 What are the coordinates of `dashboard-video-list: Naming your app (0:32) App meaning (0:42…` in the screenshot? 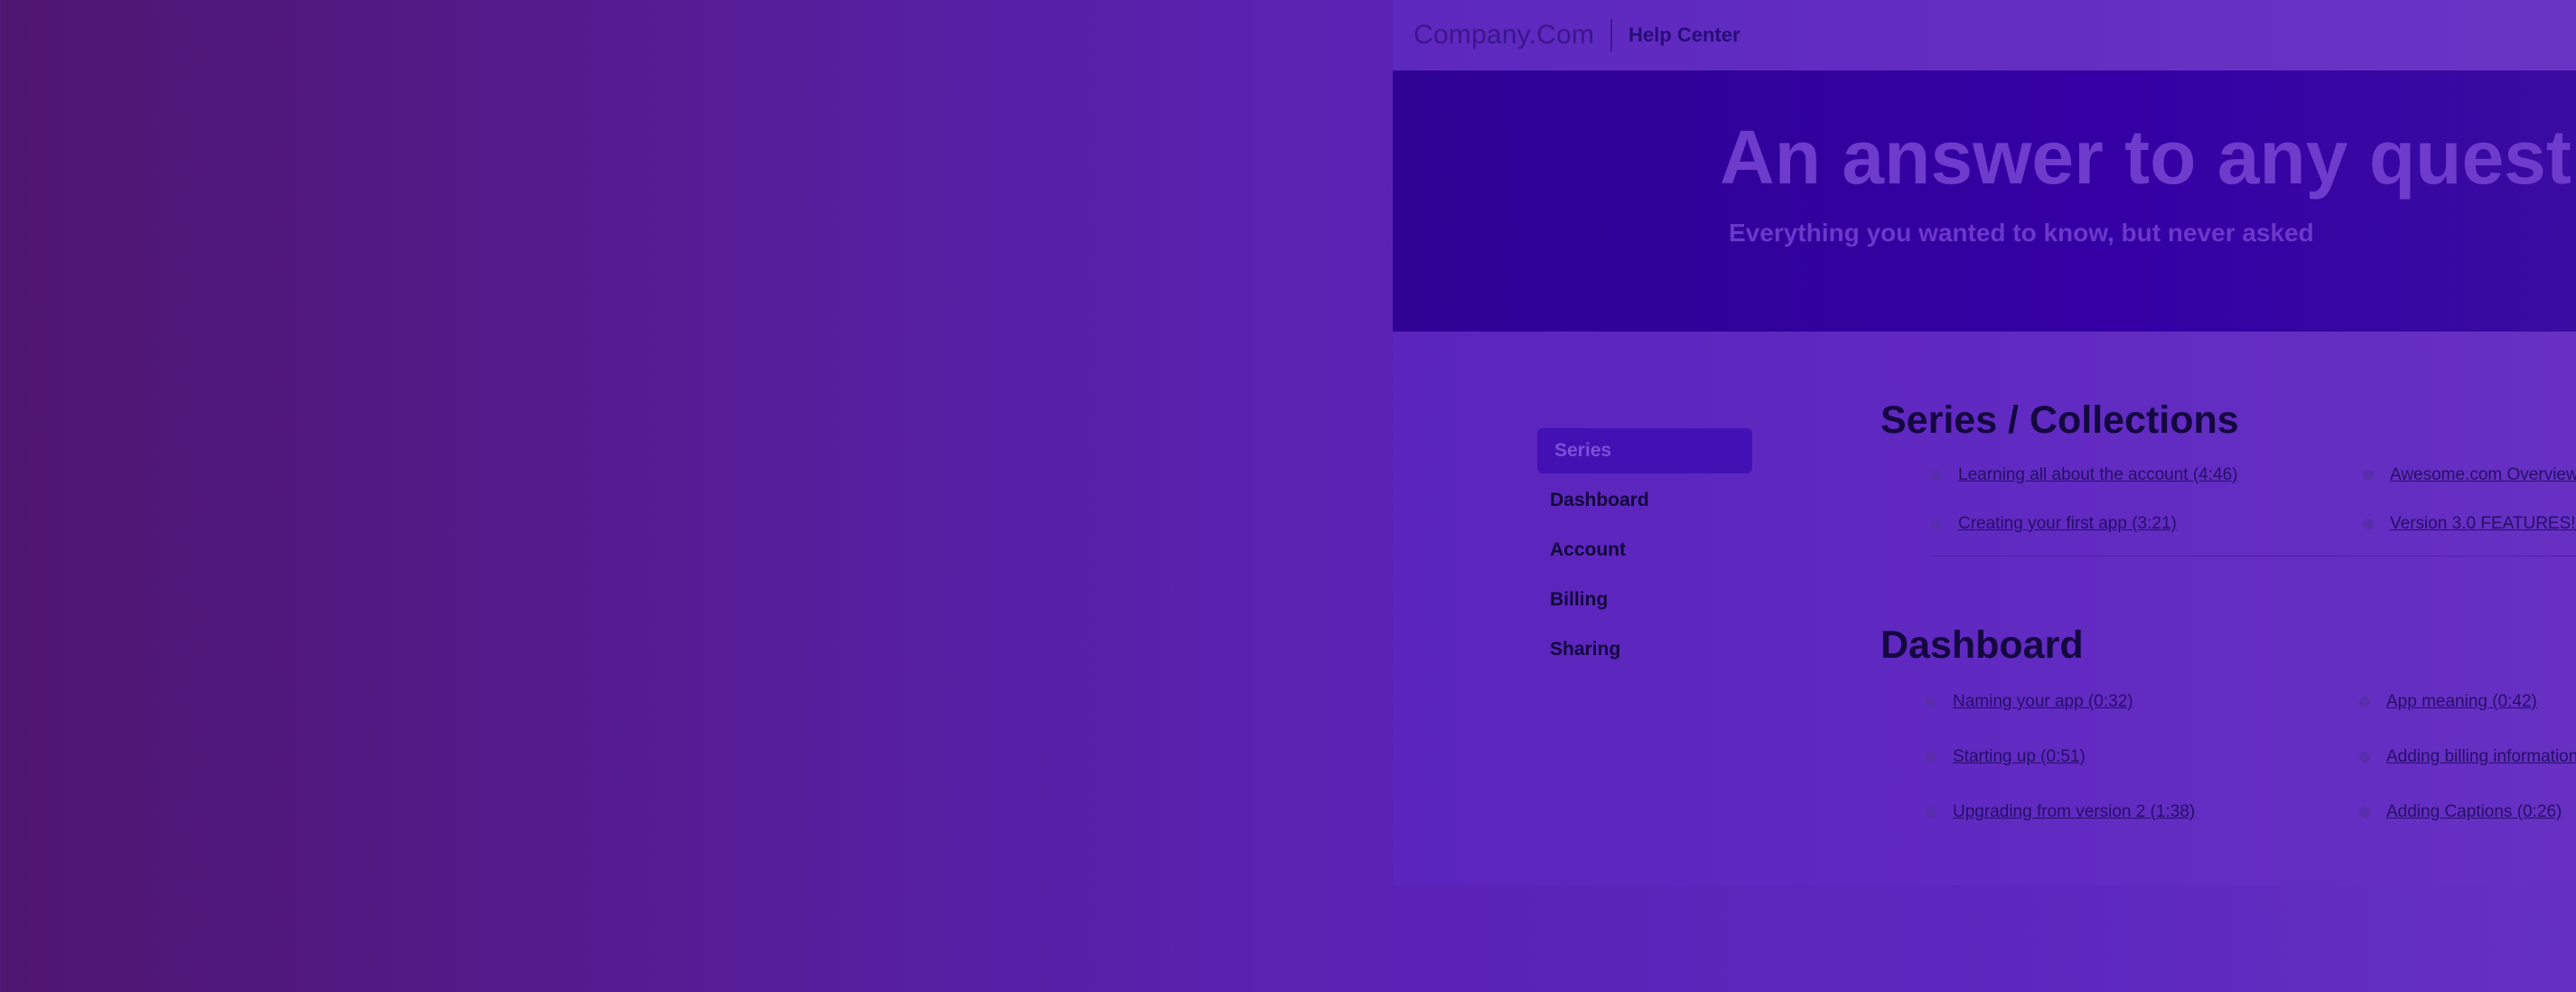 It's located at (2228, 810).